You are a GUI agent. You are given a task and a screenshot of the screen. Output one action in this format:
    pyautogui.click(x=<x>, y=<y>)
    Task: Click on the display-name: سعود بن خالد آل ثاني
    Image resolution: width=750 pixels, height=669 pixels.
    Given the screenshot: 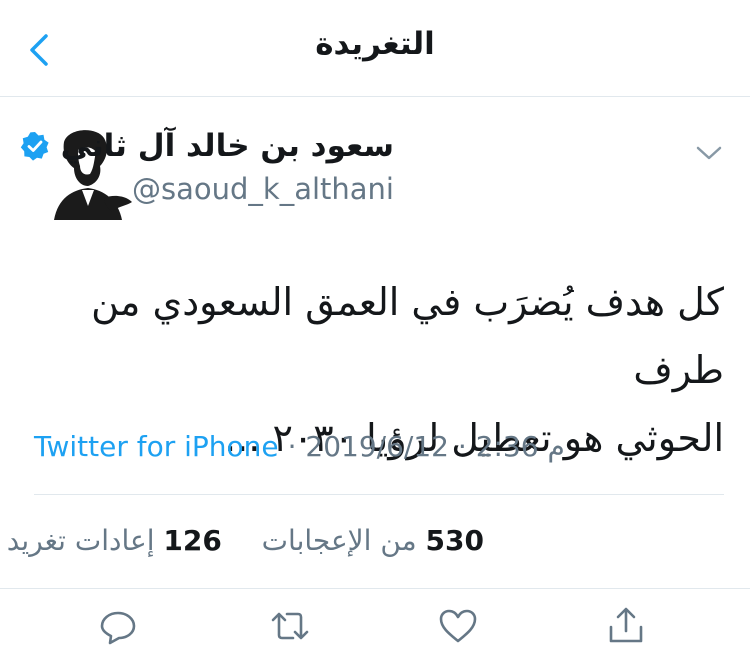 What is the action you would take?
    pyautogui.click(x=227, y=146)
    